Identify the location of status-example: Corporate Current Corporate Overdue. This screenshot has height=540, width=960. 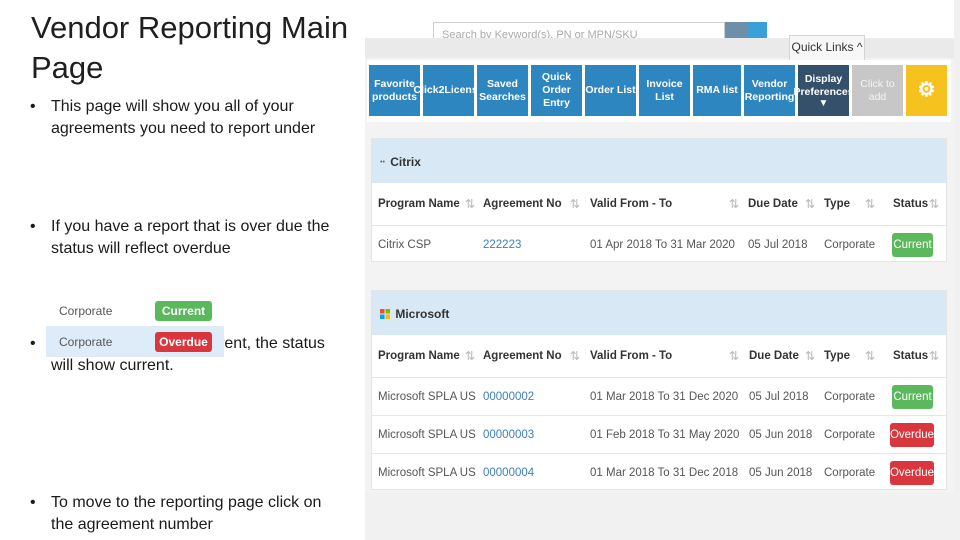
(135, 326).